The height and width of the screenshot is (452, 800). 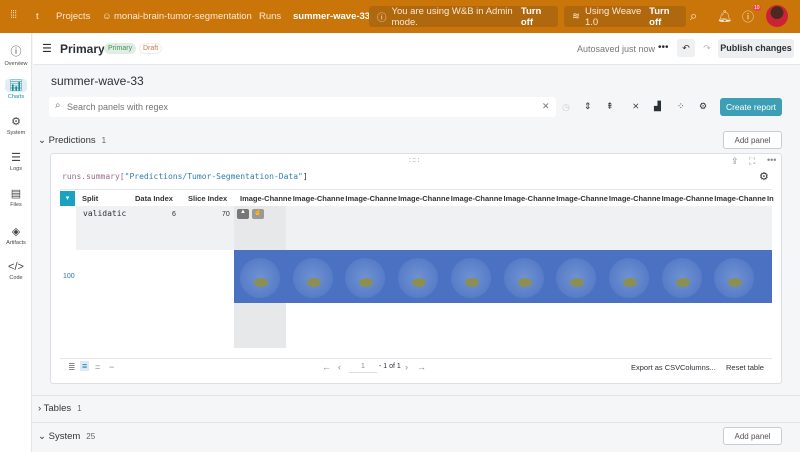 I want to click on publish-changes-button: Publish changes, so click(x=756, y=48).